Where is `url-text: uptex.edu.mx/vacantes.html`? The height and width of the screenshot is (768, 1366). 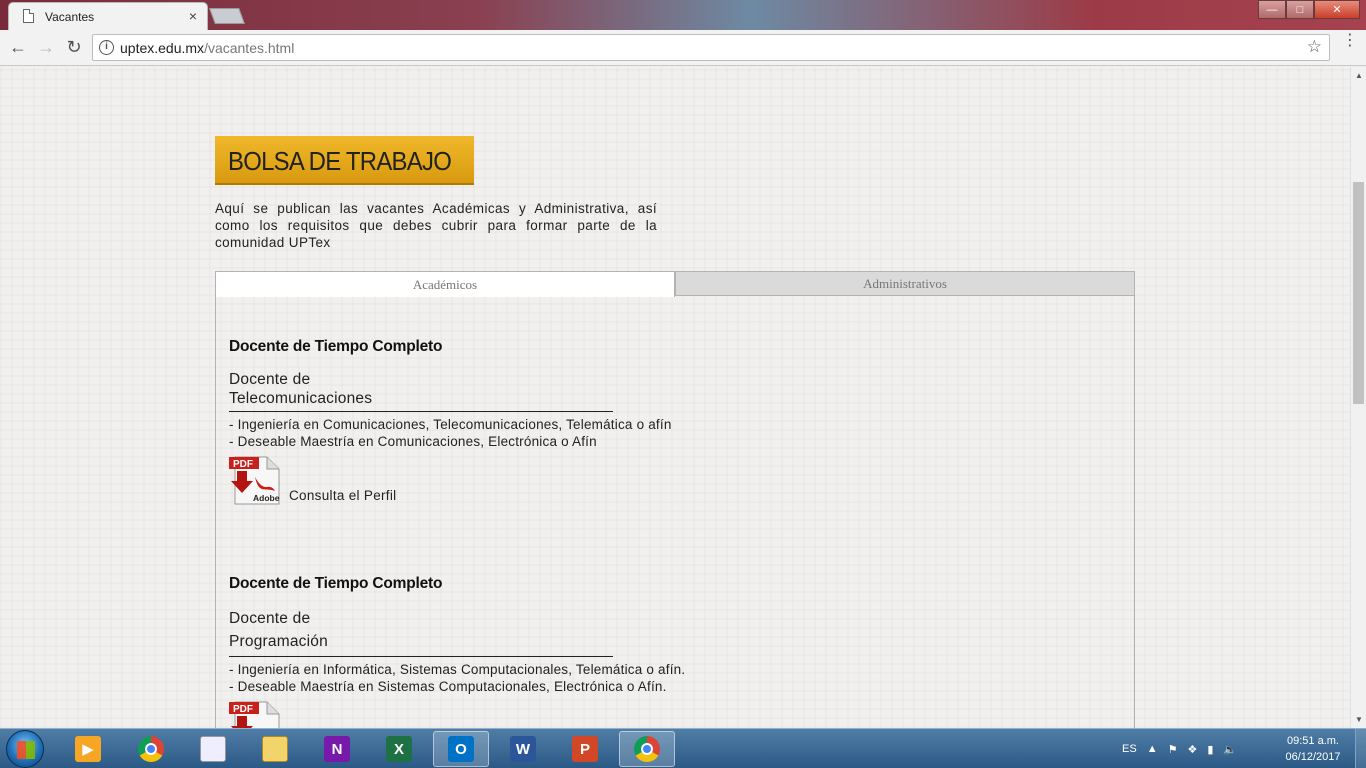
url-text: uptex.edu.mx/vacantes.html is located at coordinates (207, 48).